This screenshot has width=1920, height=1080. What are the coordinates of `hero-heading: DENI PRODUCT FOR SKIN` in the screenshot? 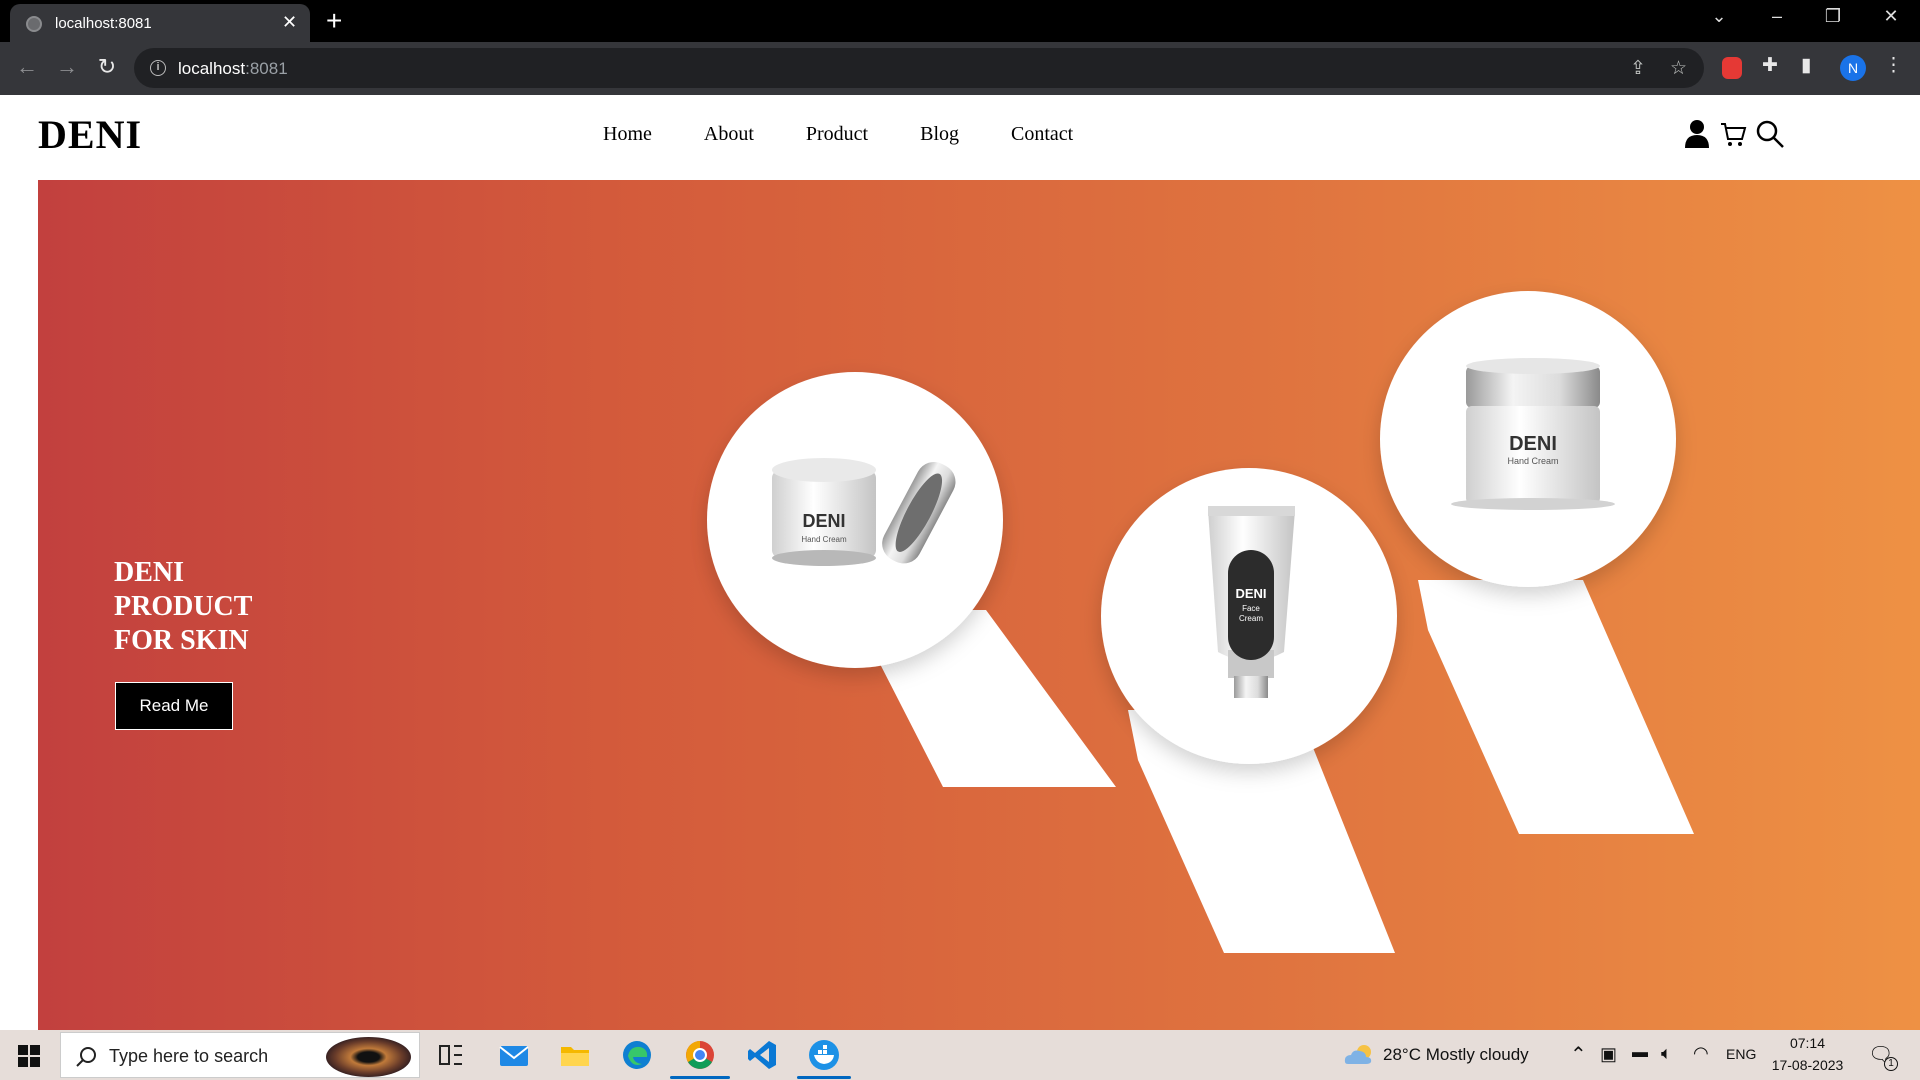 It's located at (183, 607).